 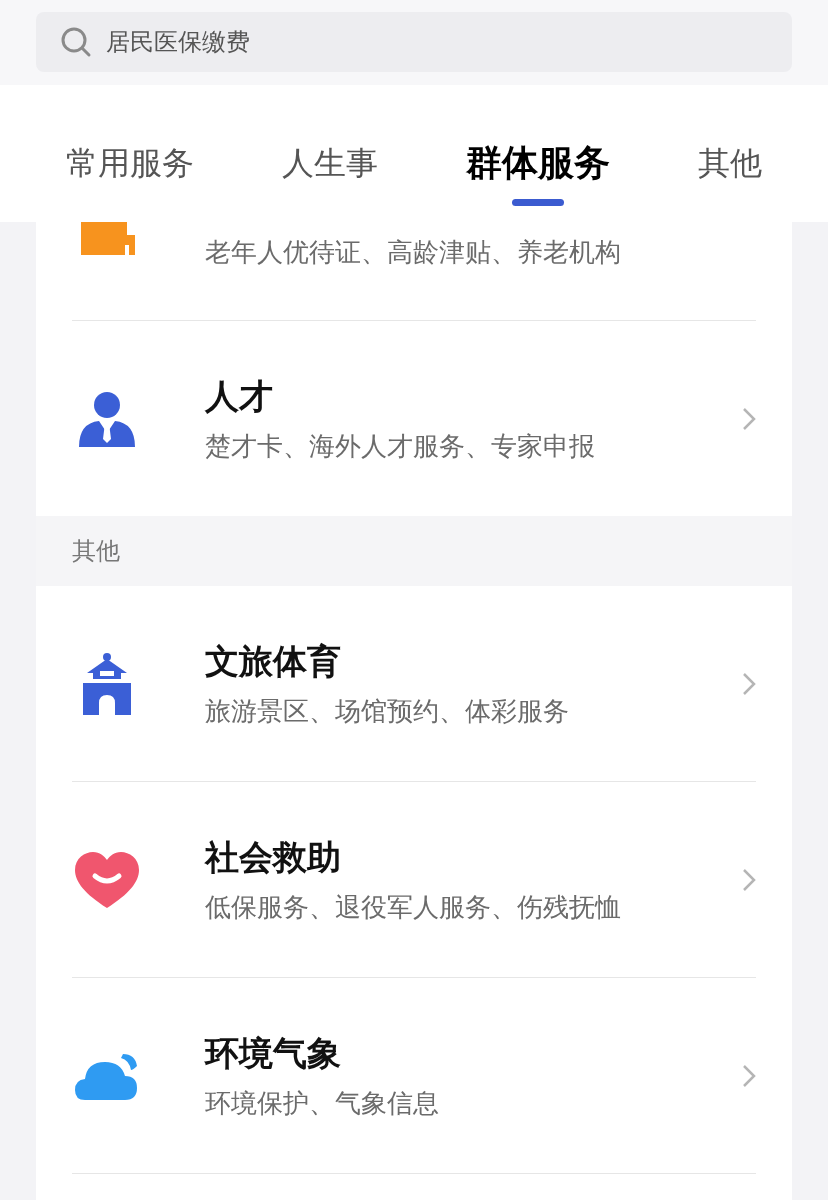 I want to click on item-subtitle: 老年人优待证、高龄津贴、养老机构, so click(x=413, y=252).